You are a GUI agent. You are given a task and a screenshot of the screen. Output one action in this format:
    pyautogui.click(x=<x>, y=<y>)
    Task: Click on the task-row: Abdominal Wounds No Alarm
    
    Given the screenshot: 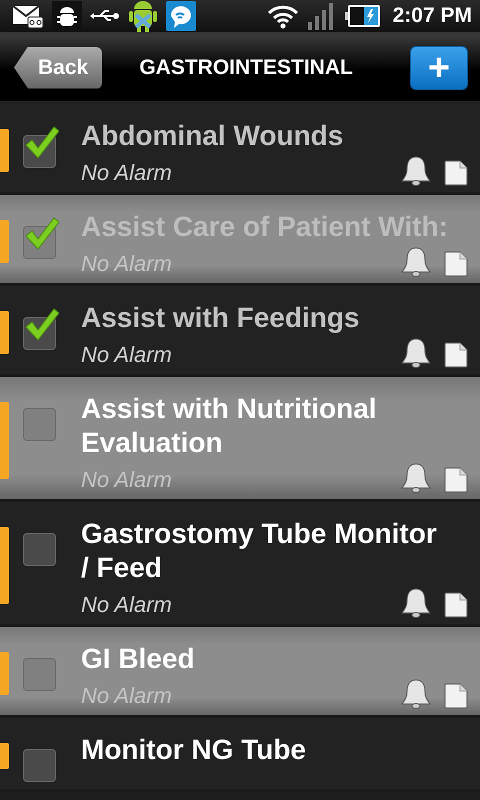 What is the action you would take?
    pyautogui.click(x=240, y=149)
    